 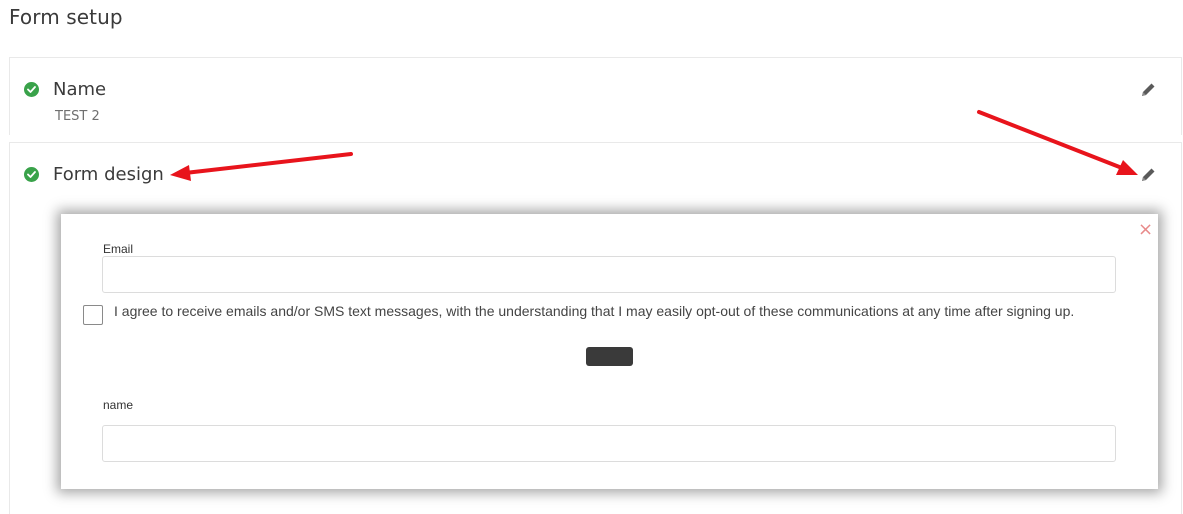 I want to click on page-title: Form setup, so click(x=66, y=17).